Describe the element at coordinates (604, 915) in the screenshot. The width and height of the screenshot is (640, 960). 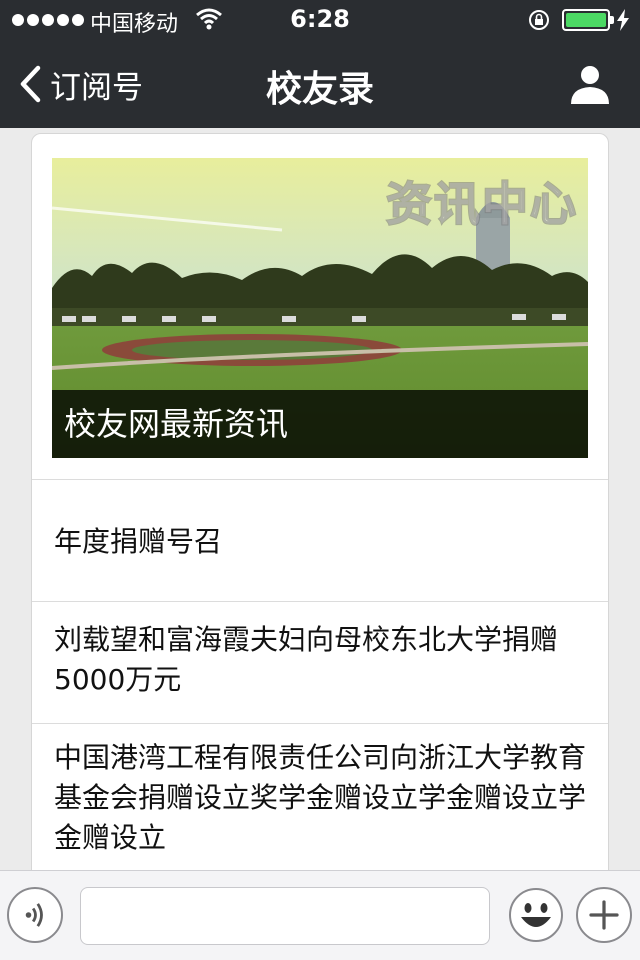
I see `plus-icon` at that location.